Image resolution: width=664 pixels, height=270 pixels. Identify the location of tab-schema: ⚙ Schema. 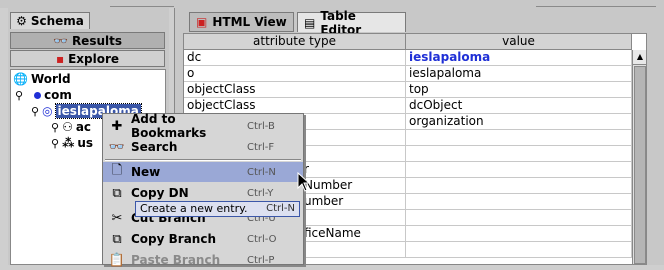
(50, 20).